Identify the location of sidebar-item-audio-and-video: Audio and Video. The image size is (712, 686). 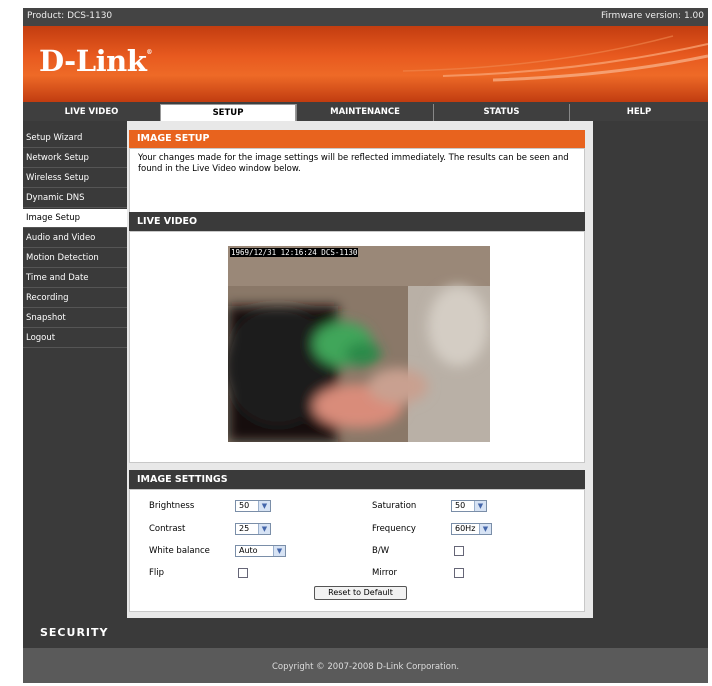
(75, 238).